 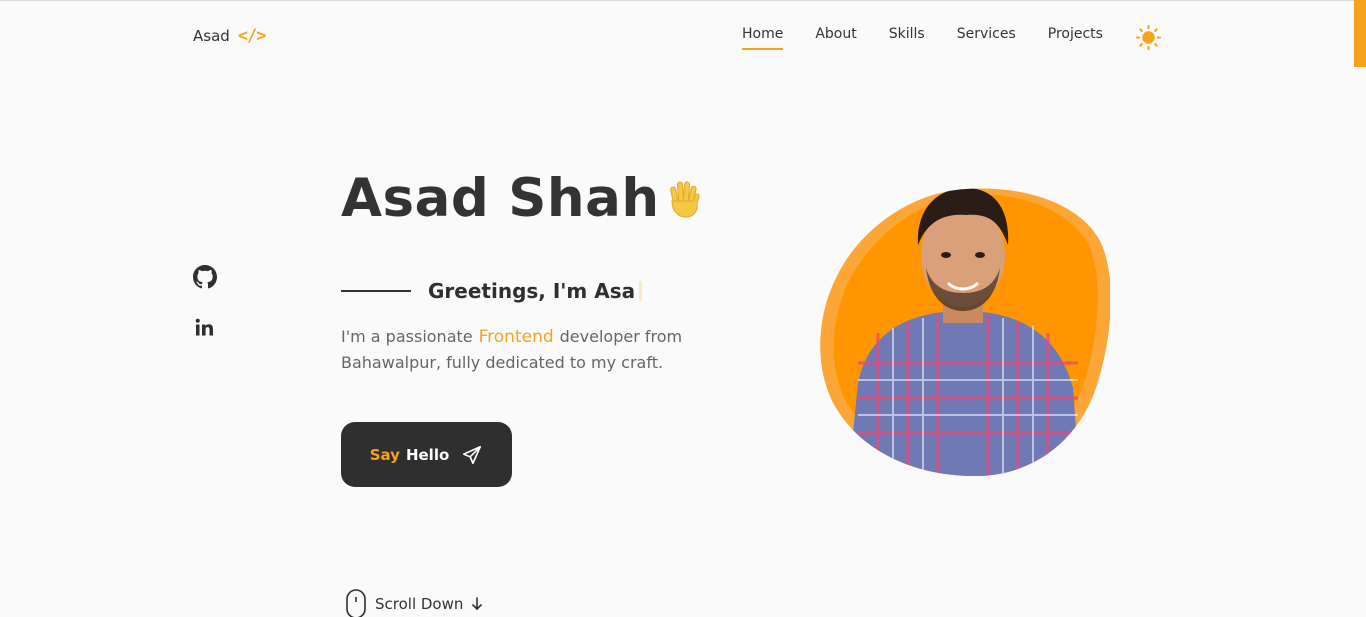 I want to click on brand-name: Asad, so click(x=211, y=36).